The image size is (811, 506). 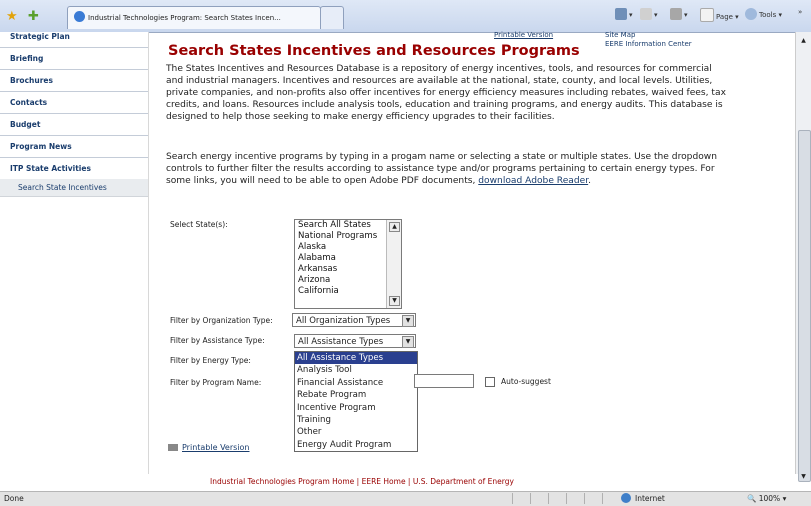 I want to click on new-tab-button, so click(x=332, y=17).